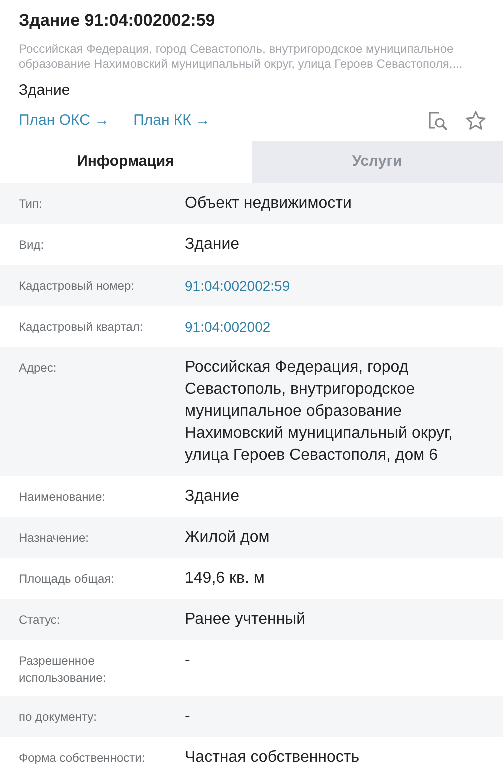  I want to click on object-type: Здание, so click(45, 90).